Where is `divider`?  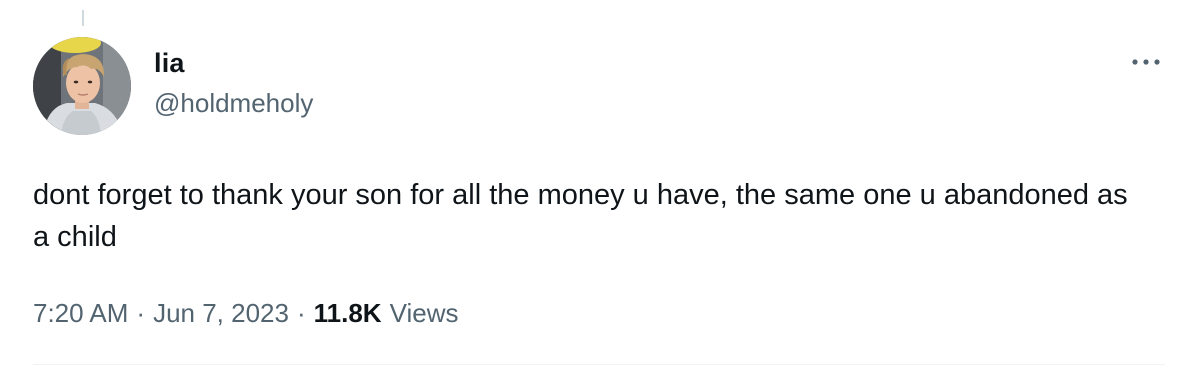 divider is located at coordinates (599, 364).